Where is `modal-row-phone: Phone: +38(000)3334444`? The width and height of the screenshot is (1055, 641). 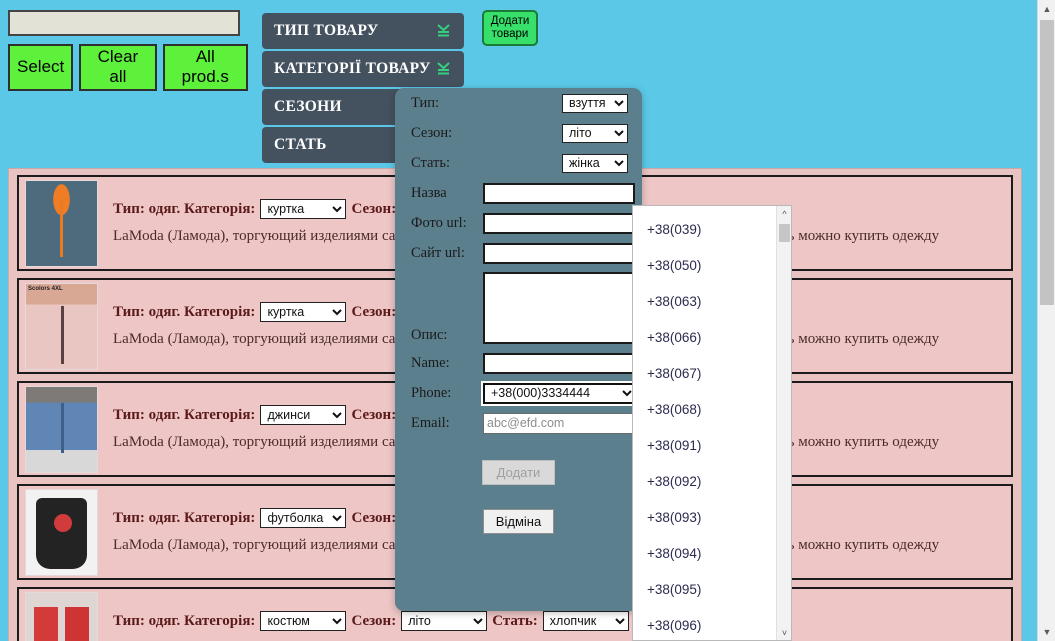 modal-row-phone: Phone: +38(000)3334444 is located at coordinates (518, 393).